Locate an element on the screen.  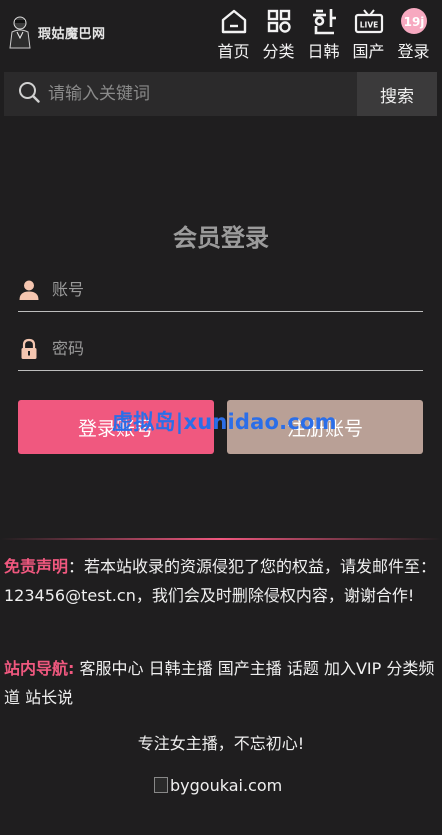
nav-login: 19j 登录 is located at coordinates (413, 34).